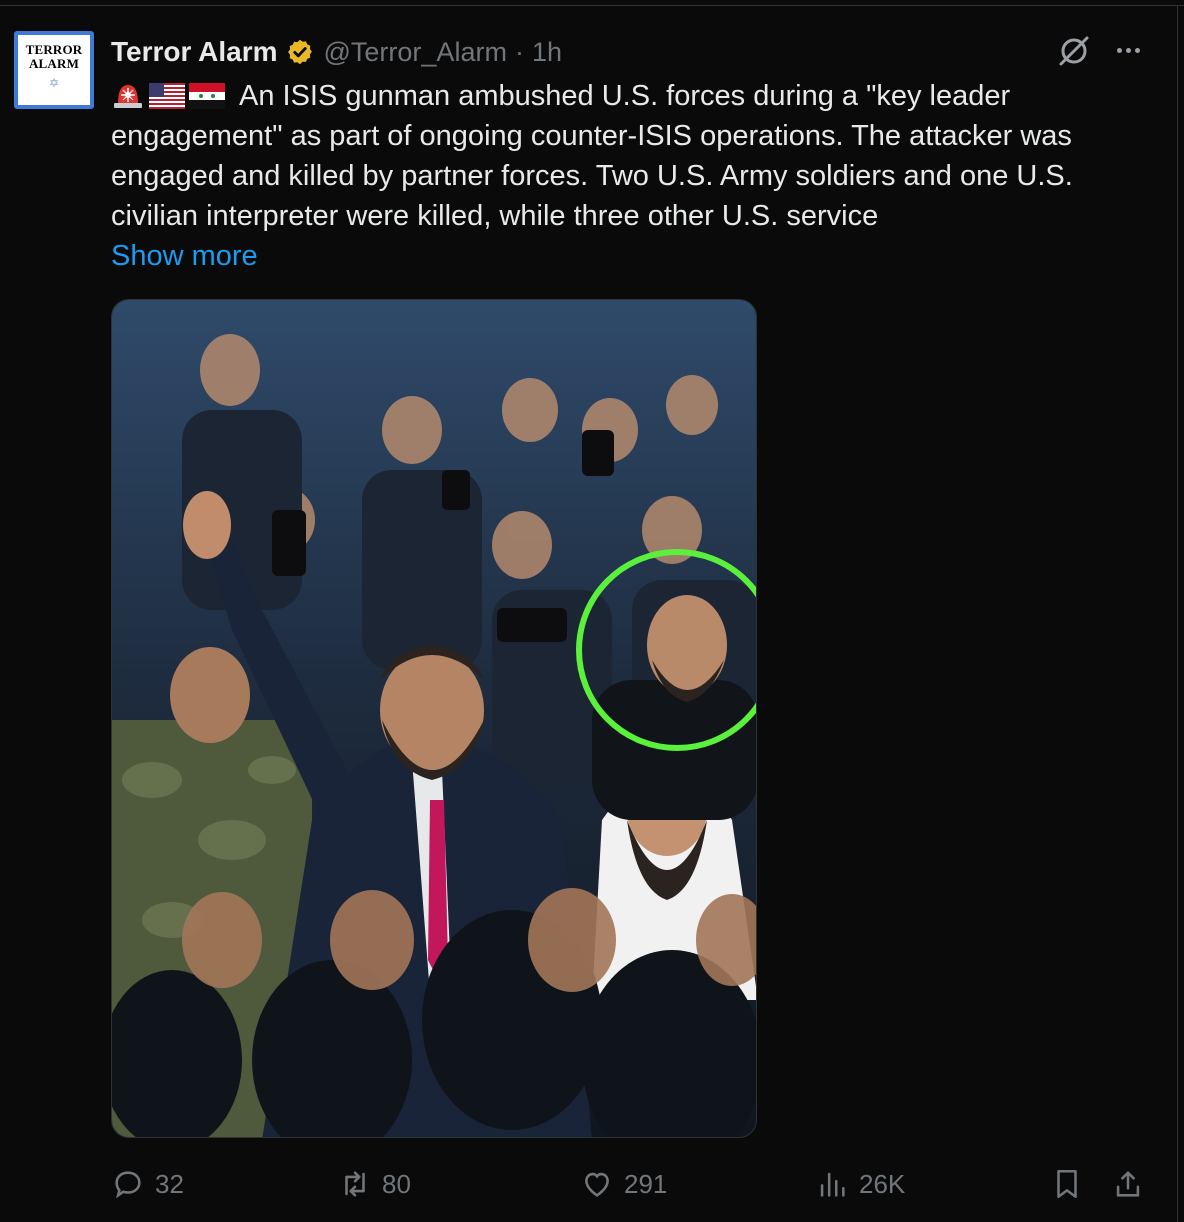 The height and width of the screenshot is (1222, 1184). I want to click on reply-button: 32, so click(147, 1184).